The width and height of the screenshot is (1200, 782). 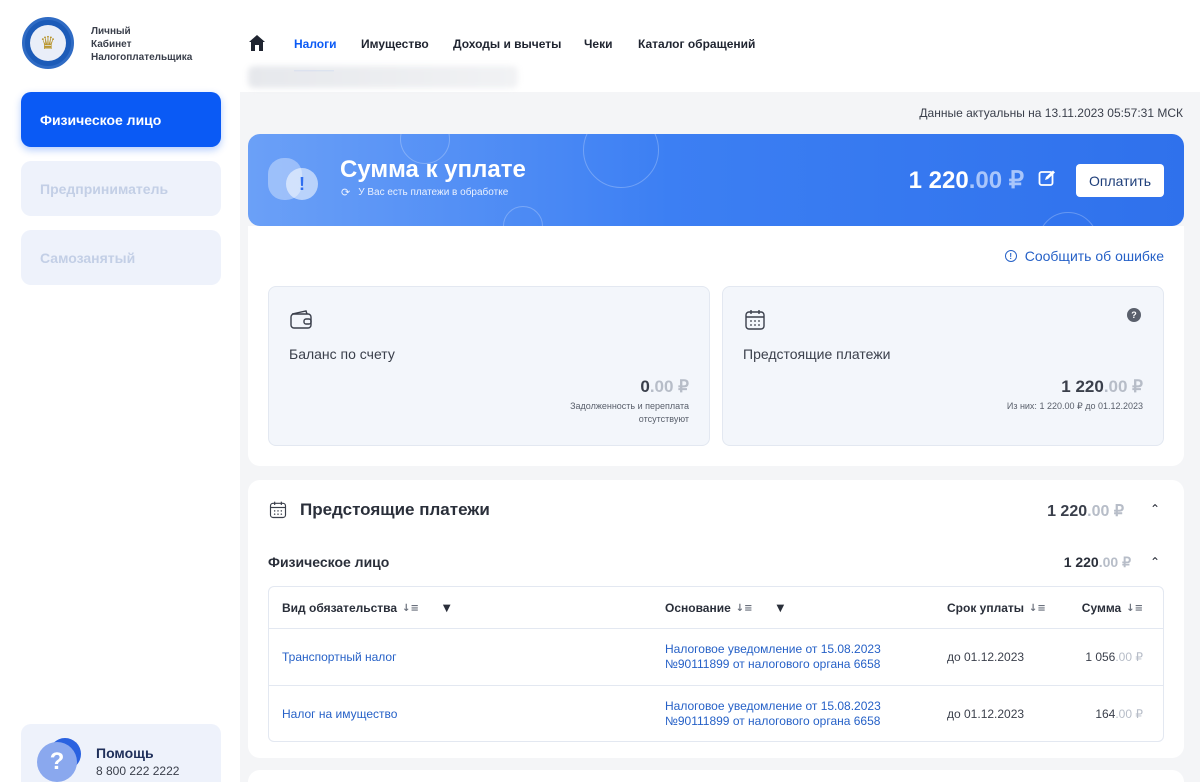 What do you see at coordinates (629, 406) in the screenshot?
I see `balance-note-line-1: Задолженность и переплата` at bounding box center [629, 406].